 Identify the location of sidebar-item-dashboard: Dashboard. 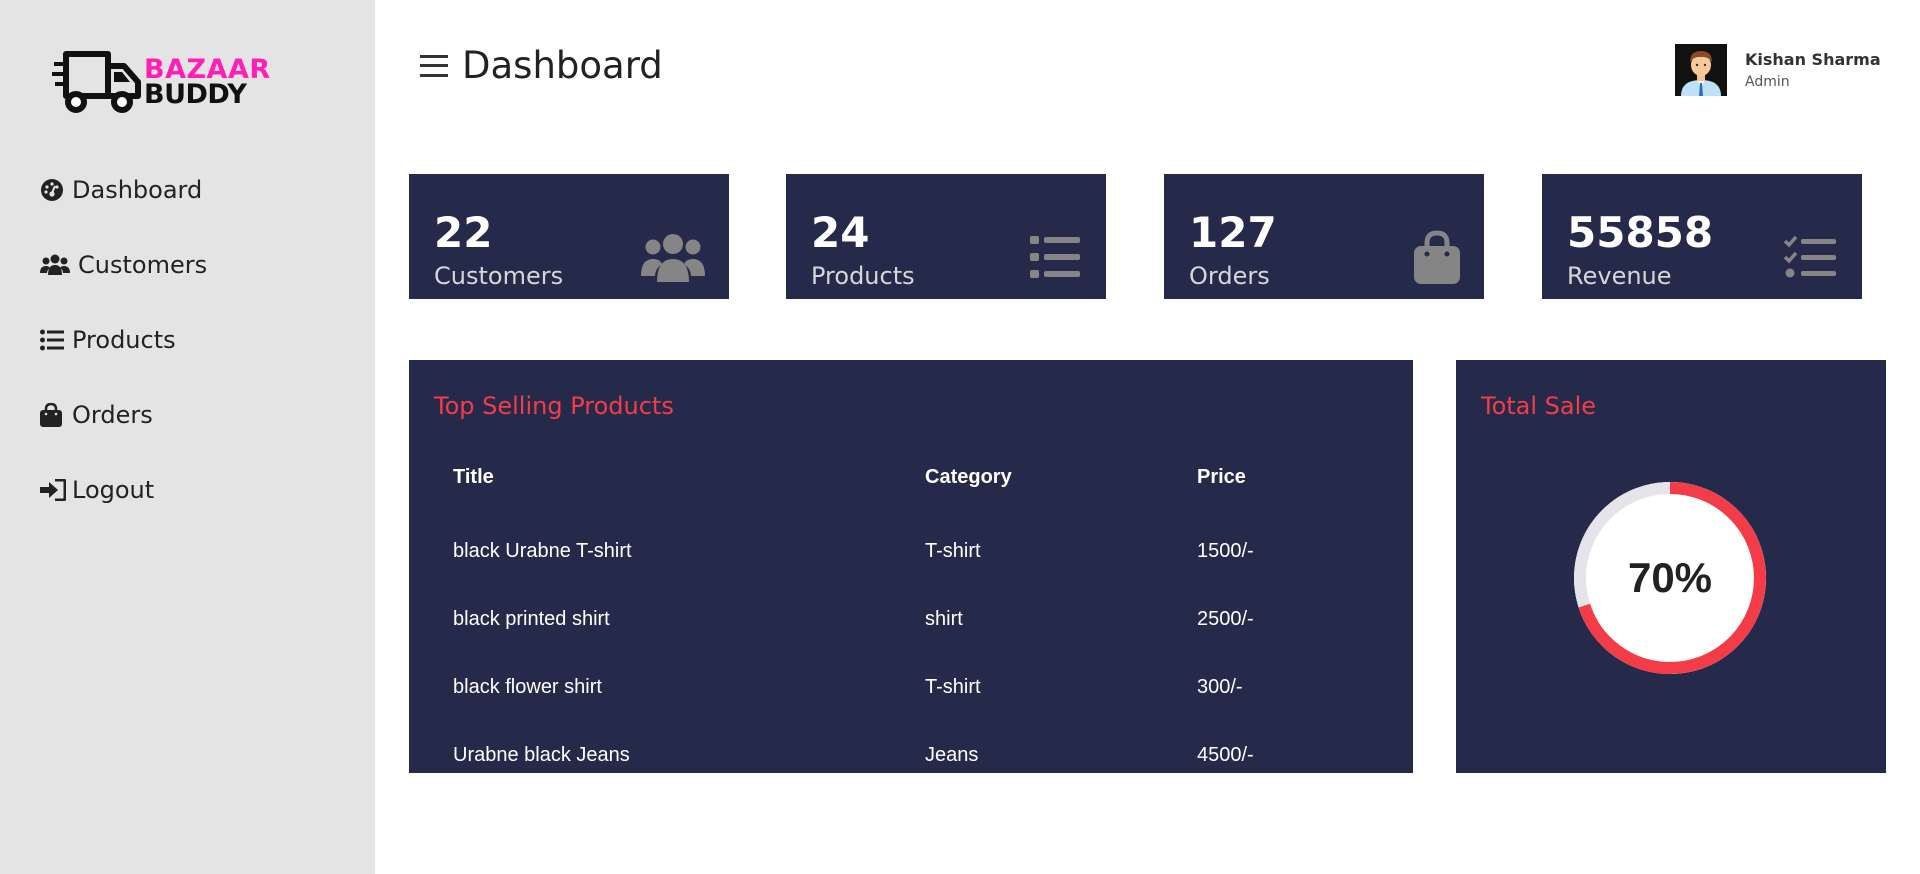
(123, 190).